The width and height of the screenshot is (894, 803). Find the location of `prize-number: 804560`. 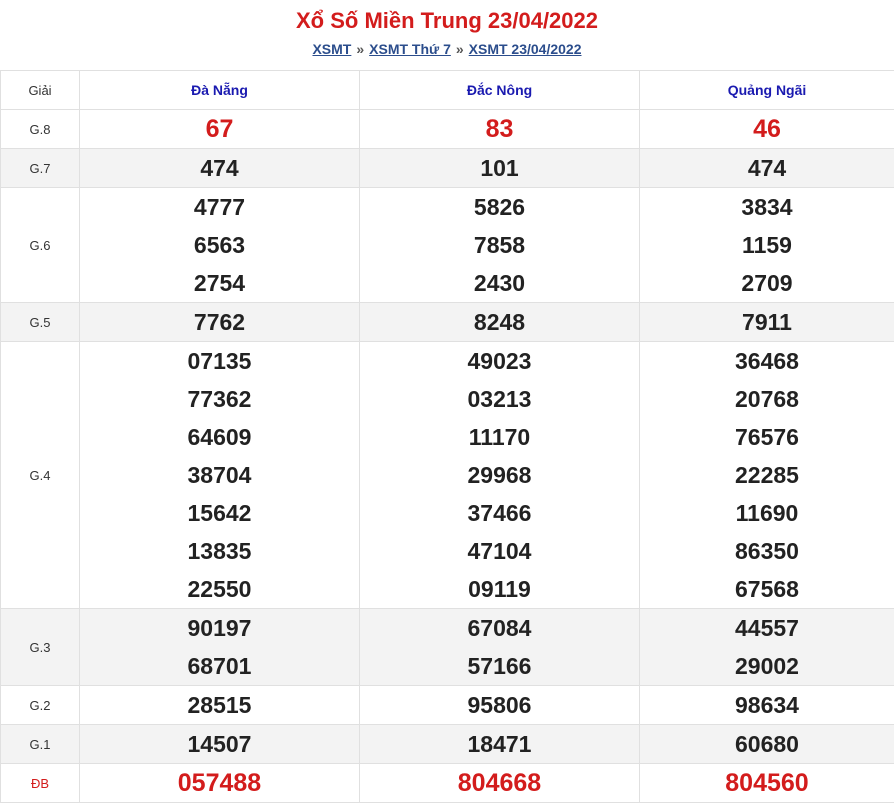

prize-number: 804560 is located at coordinates (767, 783).